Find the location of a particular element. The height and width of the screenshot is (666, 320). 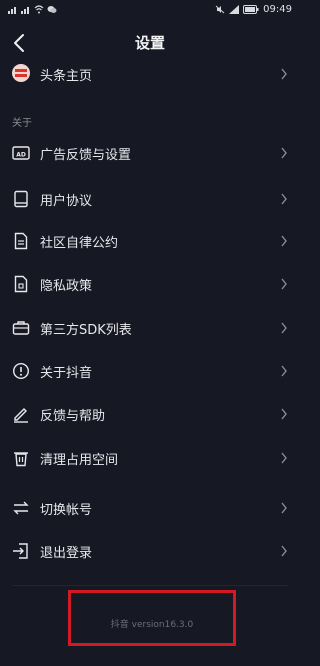

status-bar: 09:49 is located at coordinates (150, 11).